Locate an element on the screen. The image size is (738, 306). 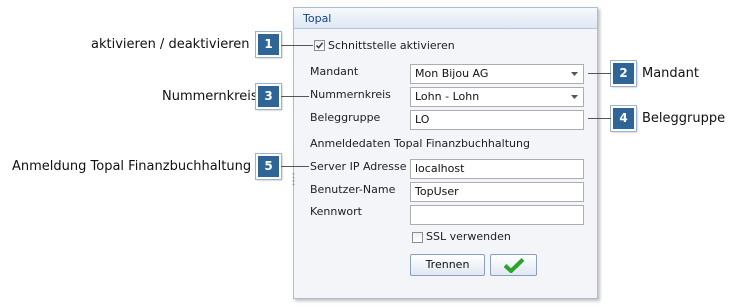
confirm-button is located at coordinates (513, 265).